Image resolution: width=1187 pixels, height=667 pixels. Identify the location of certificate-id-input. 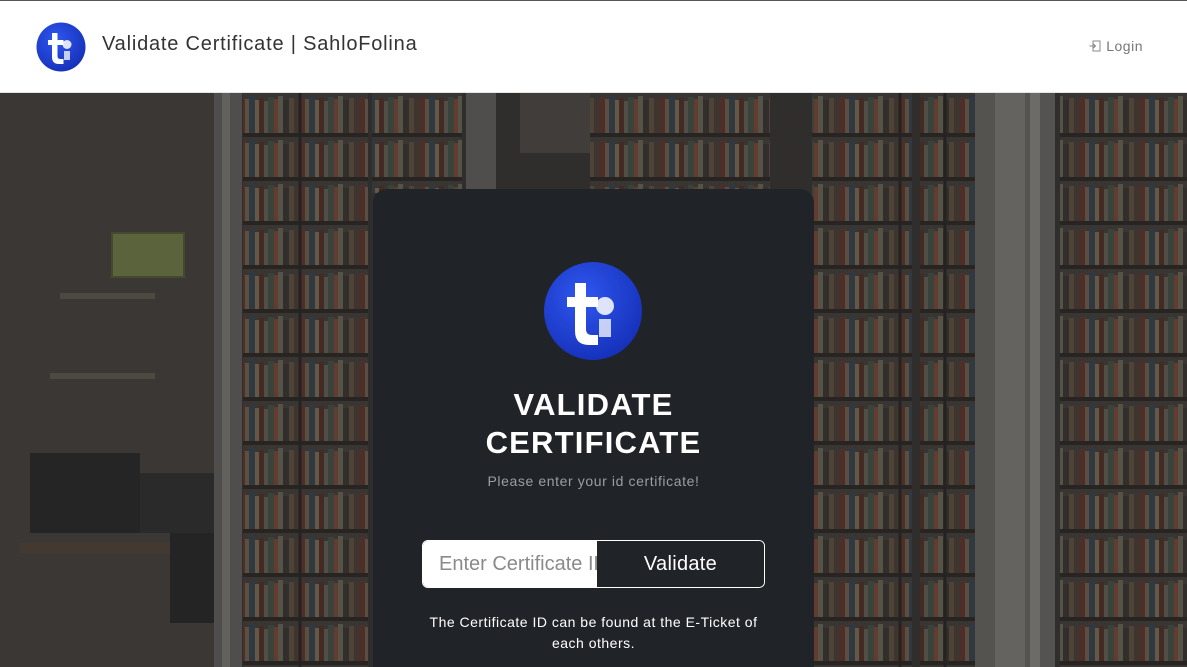
(510, 564).